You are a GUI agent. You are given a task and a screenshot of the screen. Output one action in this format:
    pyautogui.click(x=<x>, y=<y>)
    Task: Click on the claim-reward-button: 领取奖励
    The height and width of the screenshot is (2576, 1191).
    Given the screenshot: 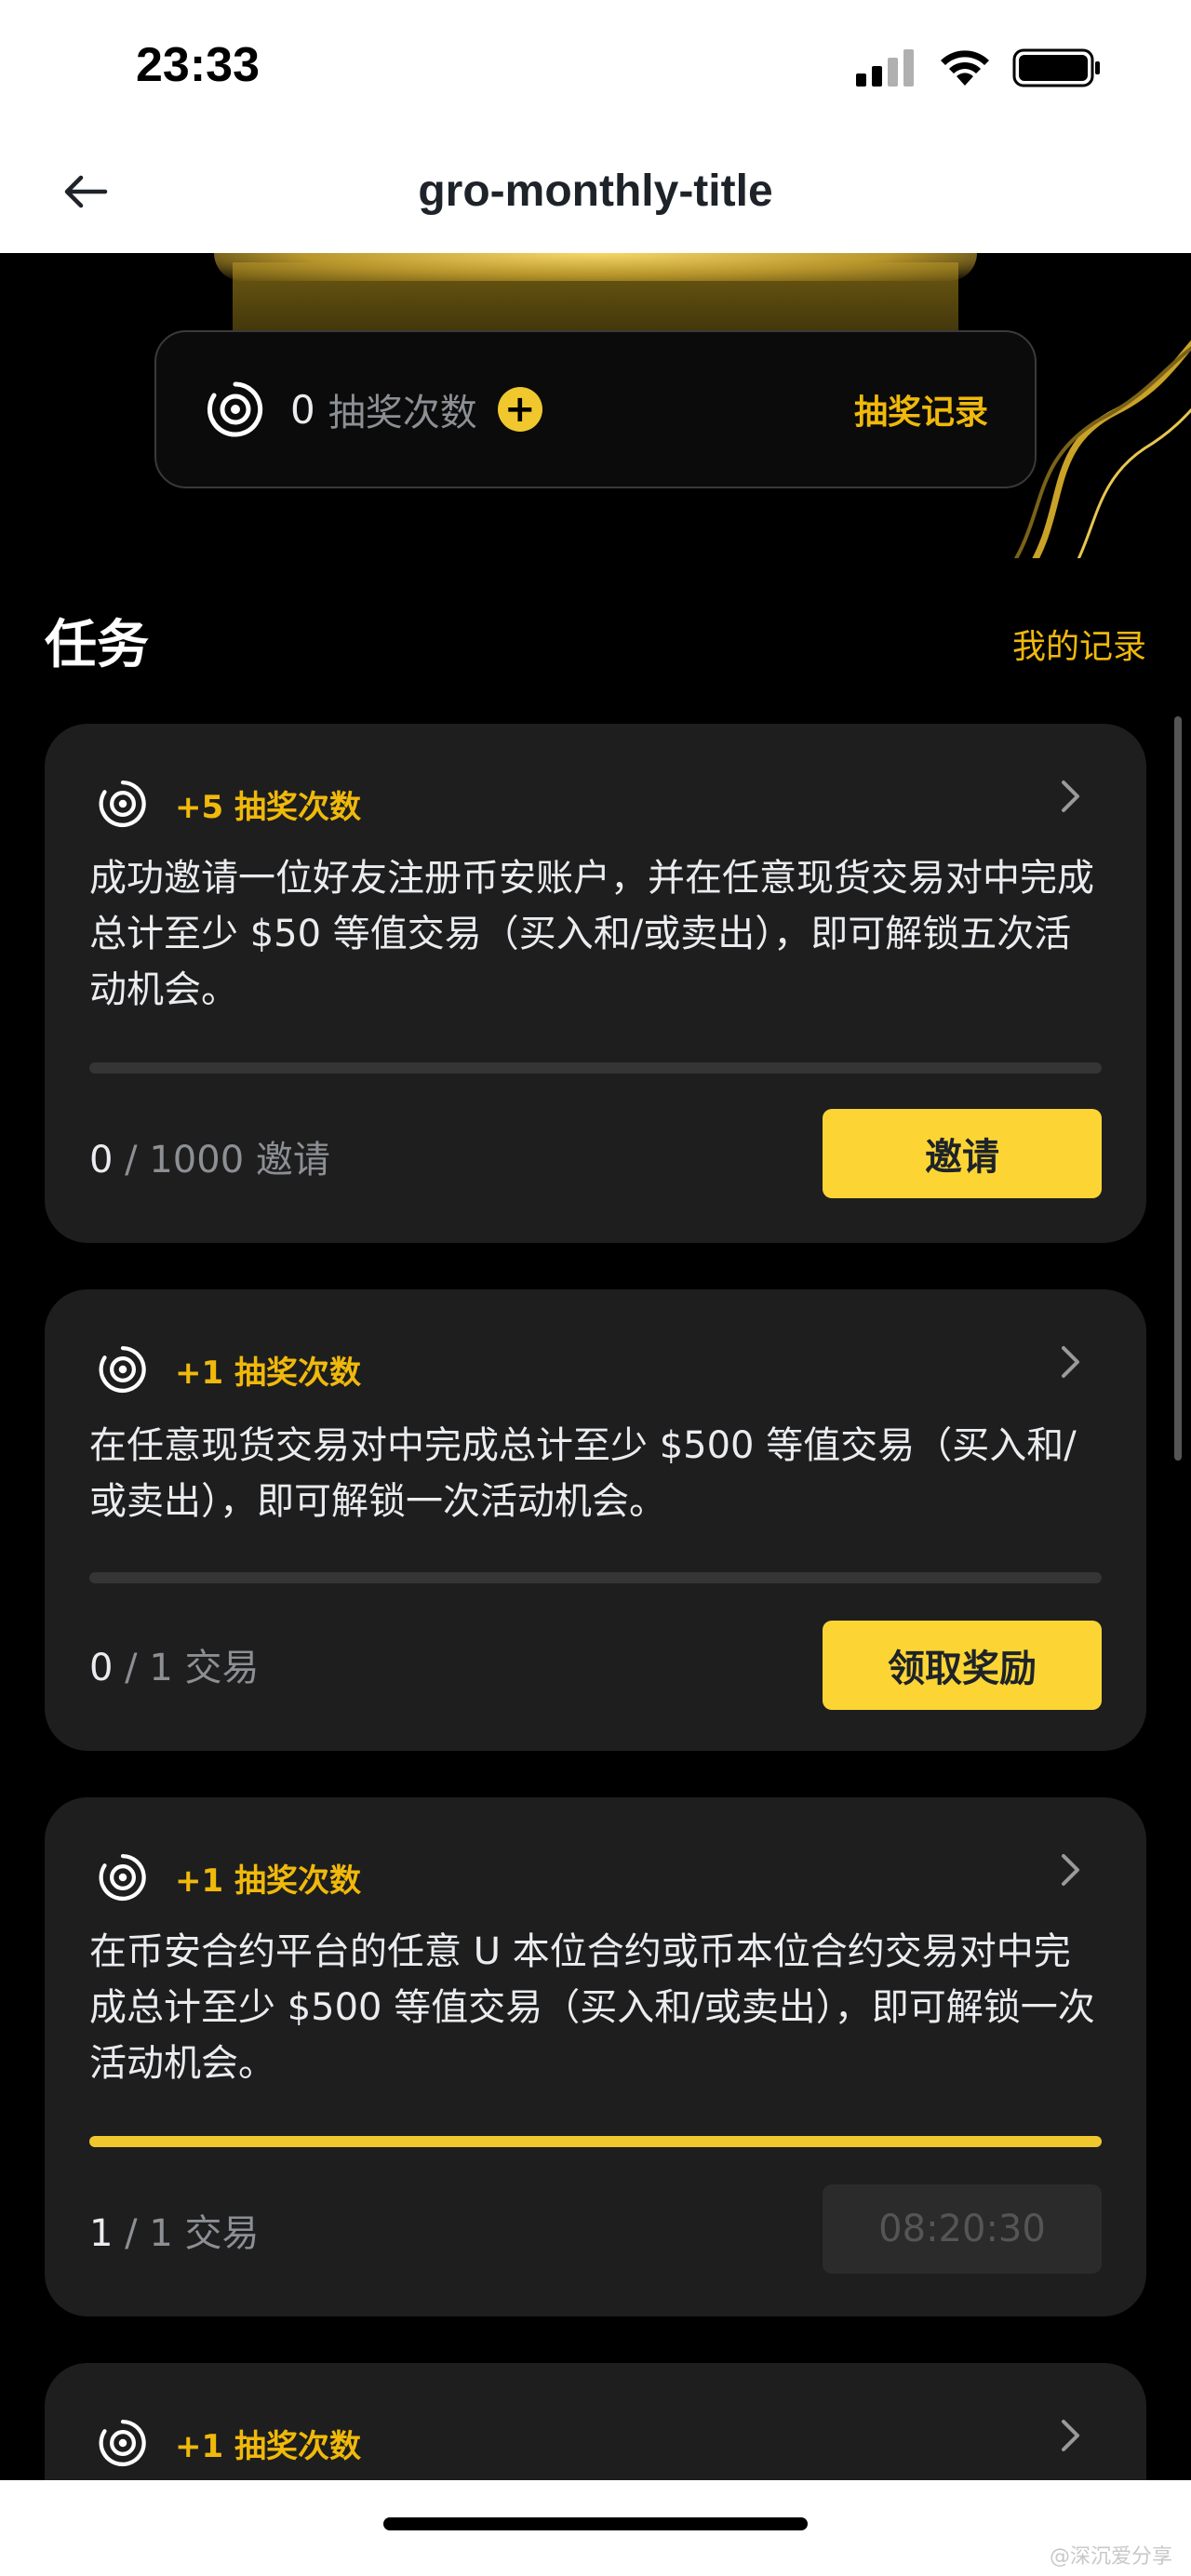 What is the action you would take?
    pyautogui.click(x=962, y=1665)
    